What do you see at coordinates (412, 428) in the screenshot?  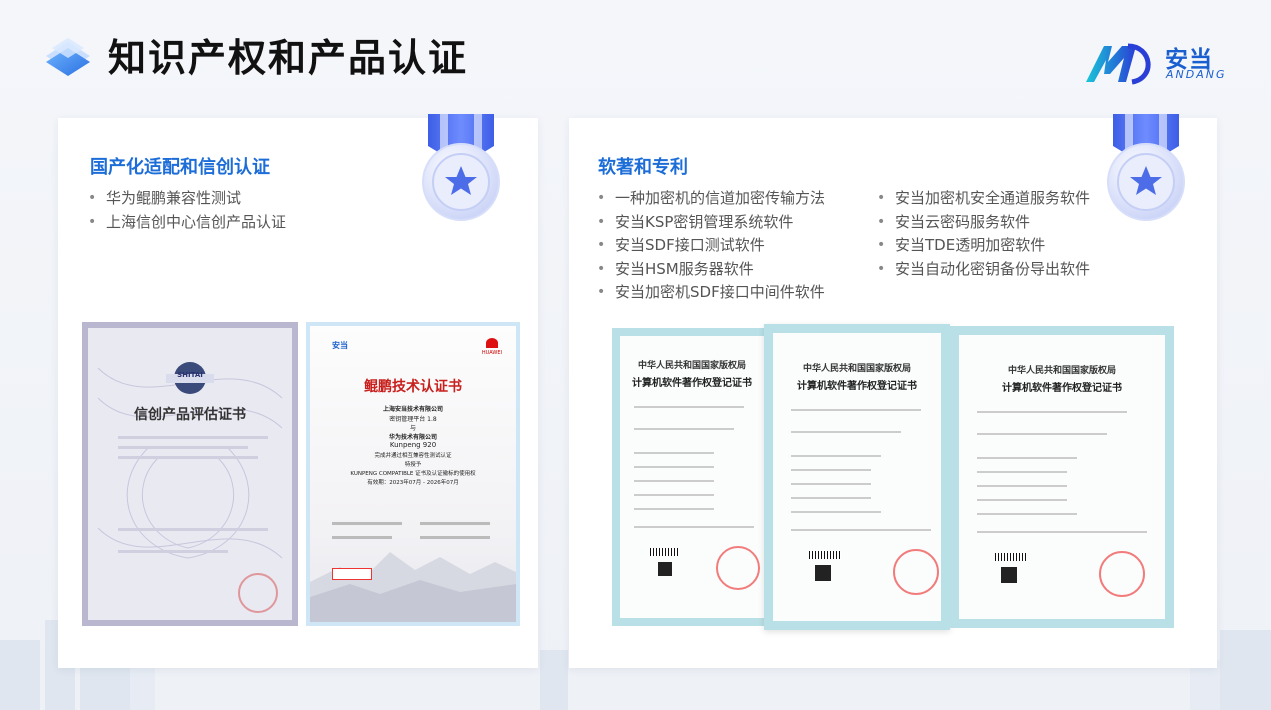 I see `certificate-line: 与` at bounding box center [412, 428].